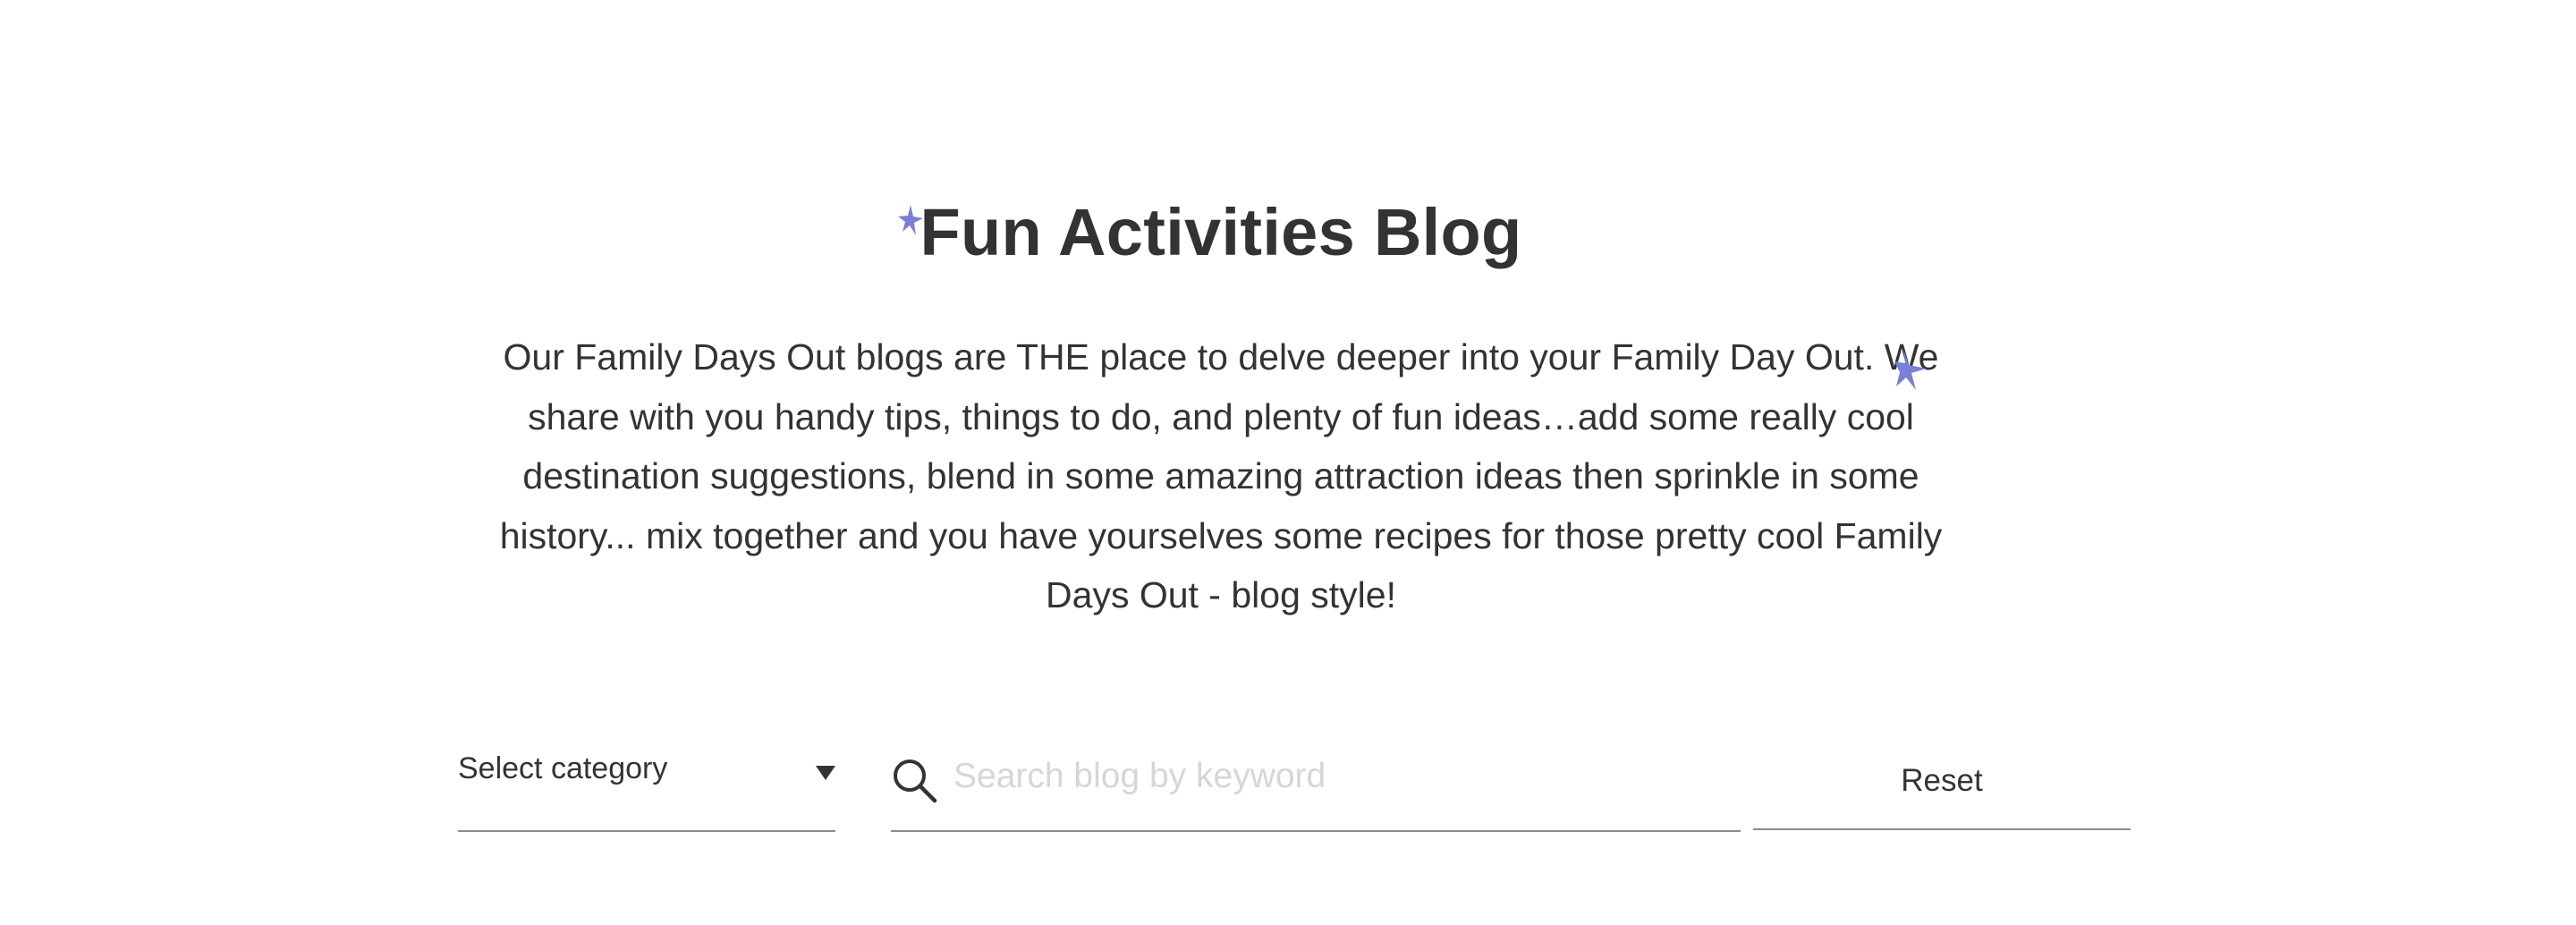 Image resolution: width=2576 pixels, height=925 pixels. I want to click on caret-down-icon, so click(825, 773).